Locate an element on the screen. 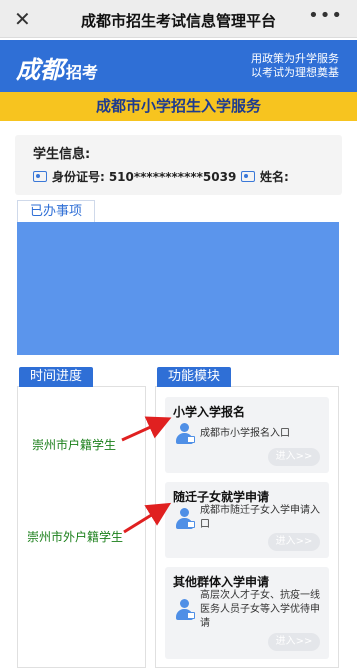 The width and height of the screenshot is (357, 672). module-description: 高层次人才子女、抗疫一线医务人员子女等入学优待申请 is located at coordinates (260, 609).